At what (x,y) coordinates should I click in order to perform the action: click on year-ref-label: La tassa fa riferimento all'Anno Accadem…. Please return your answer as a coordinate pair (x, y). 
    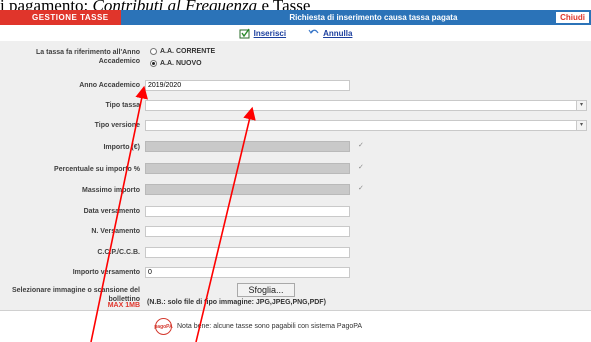
    Looking at the image, I should click on (88, 57).